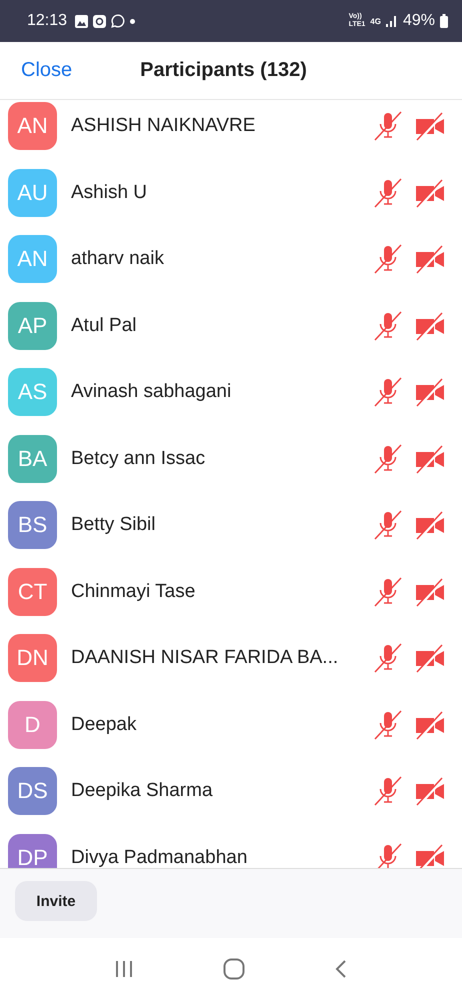 The image size is (462, 1000). What do you see at coordinates (231, 465) in the screenshot?
I see `participant-row: BA Betcy ann Issac` at bounding box center [231, 465].